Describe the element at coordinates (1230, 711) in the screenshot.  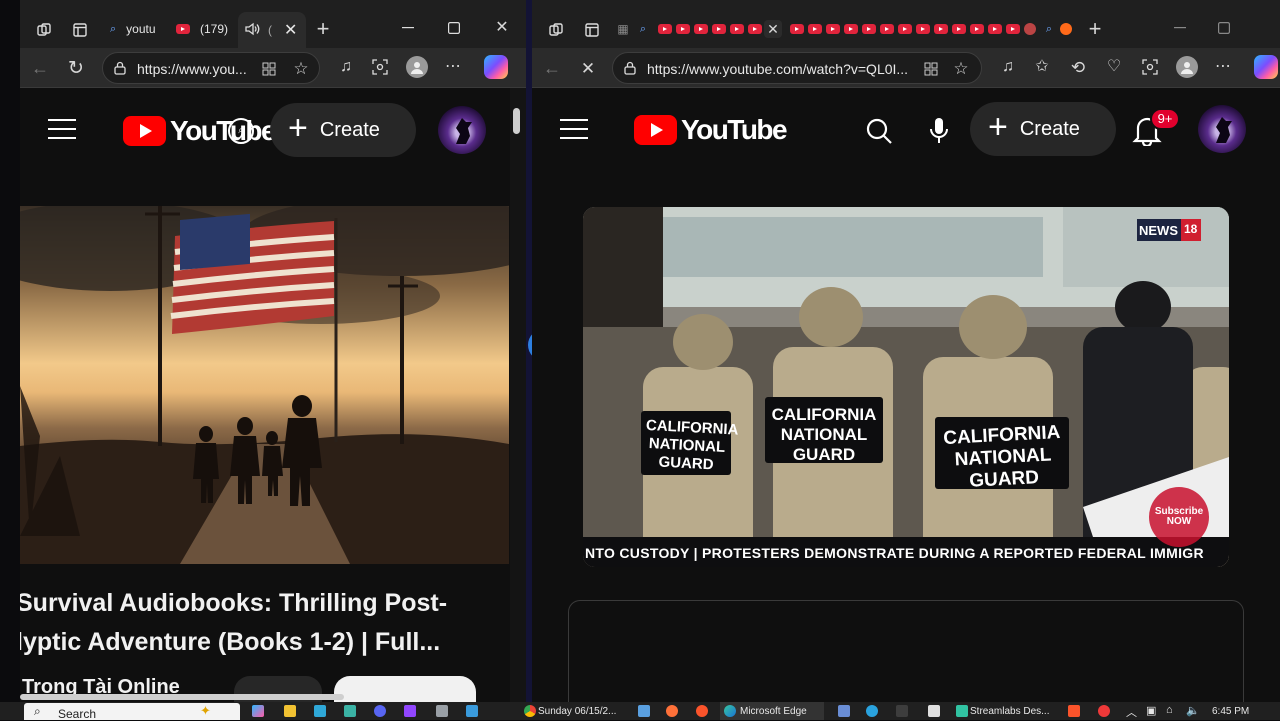
I see `taskbar-clock: 6:45 PM` at that location.